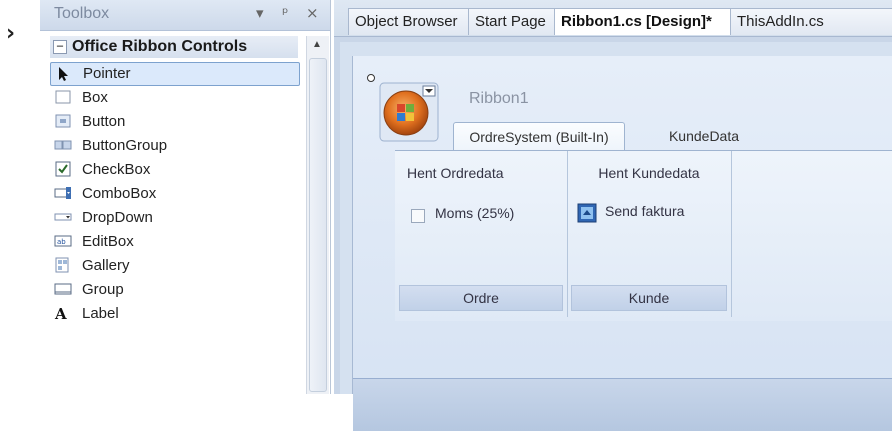 Image resolution: width=892 pixels, height=431 pixels. I want to click on toolbox-item-label: Pointer, so click(107, 73).